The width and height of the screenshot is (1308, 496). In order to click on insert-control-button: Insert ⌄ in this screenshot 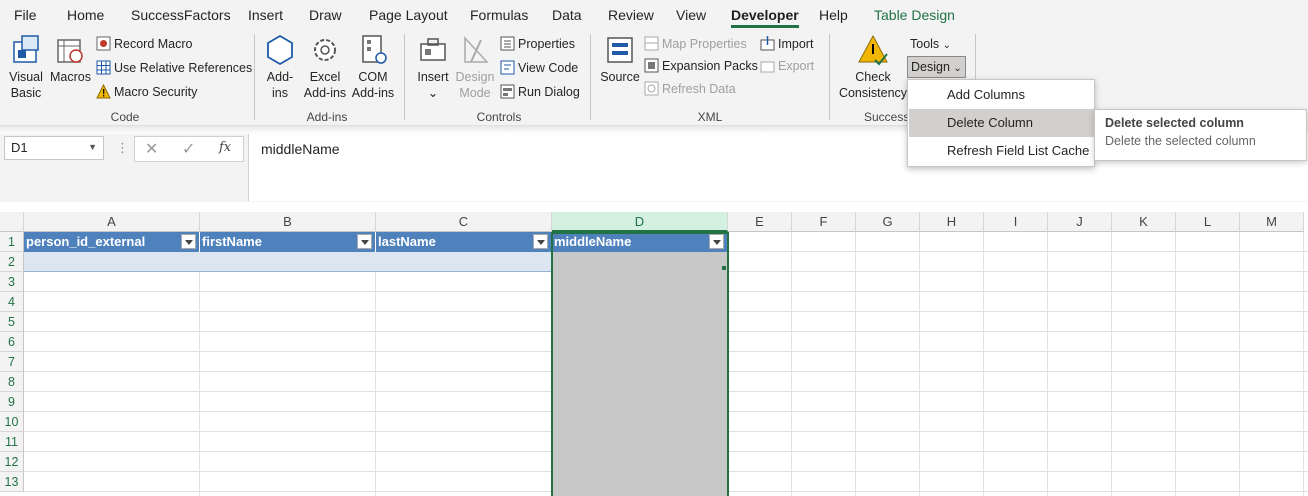, I will do `click(433, 67)`.